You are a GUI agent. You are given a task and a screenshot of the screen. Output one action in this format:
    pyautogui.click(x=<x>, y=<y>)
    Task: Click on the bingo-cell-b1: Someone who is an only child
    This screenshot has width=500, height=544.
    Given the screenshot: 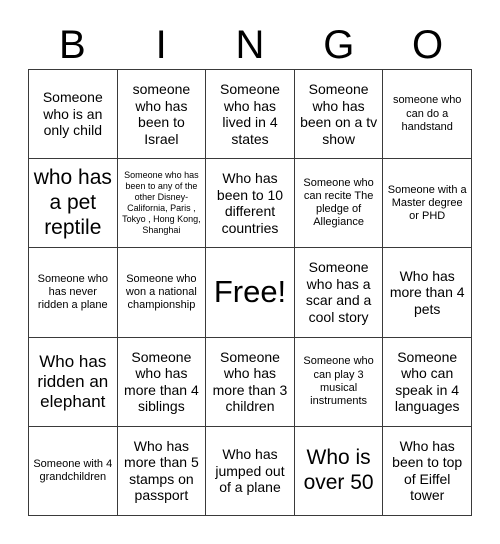 What is the action you would take?
    pyautogui.click(x=73, y=115)
    